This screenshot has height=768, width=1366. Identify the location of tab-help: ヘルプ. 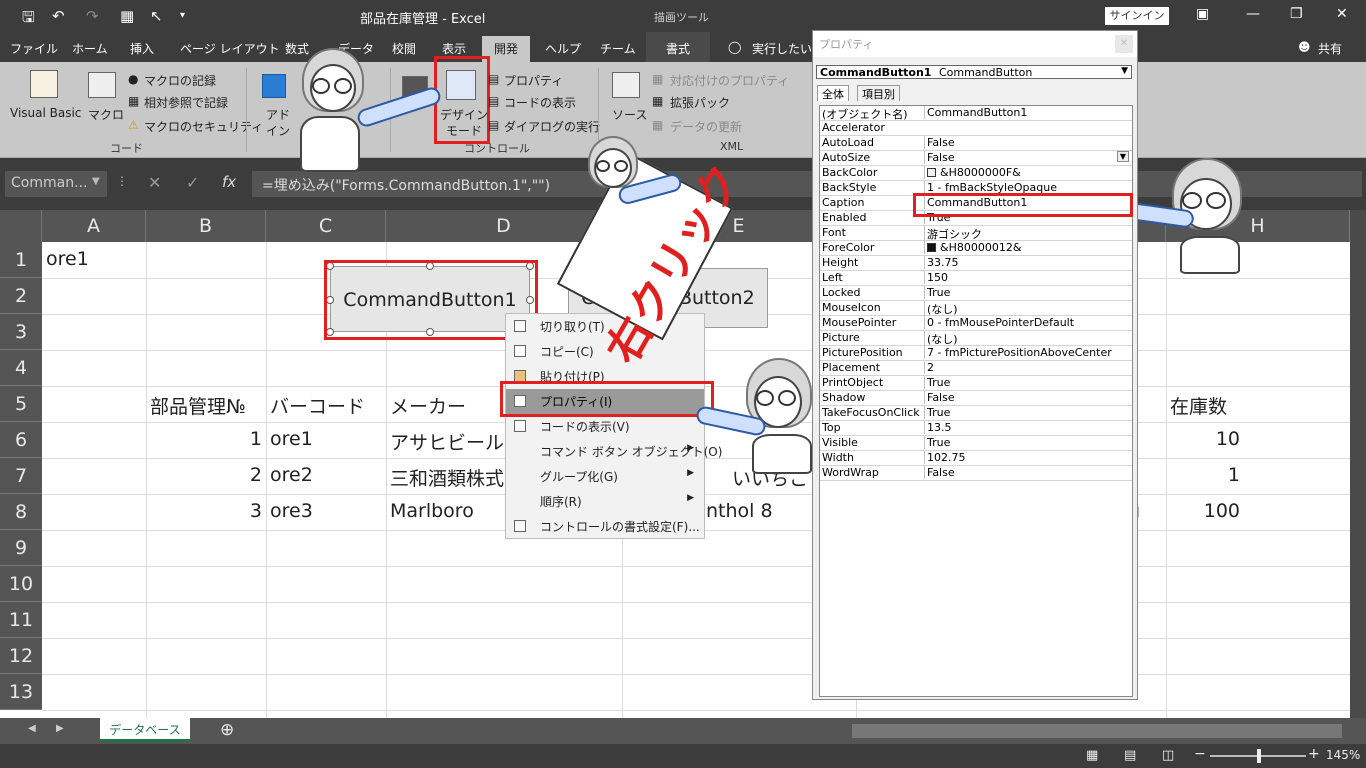
(563, 48).